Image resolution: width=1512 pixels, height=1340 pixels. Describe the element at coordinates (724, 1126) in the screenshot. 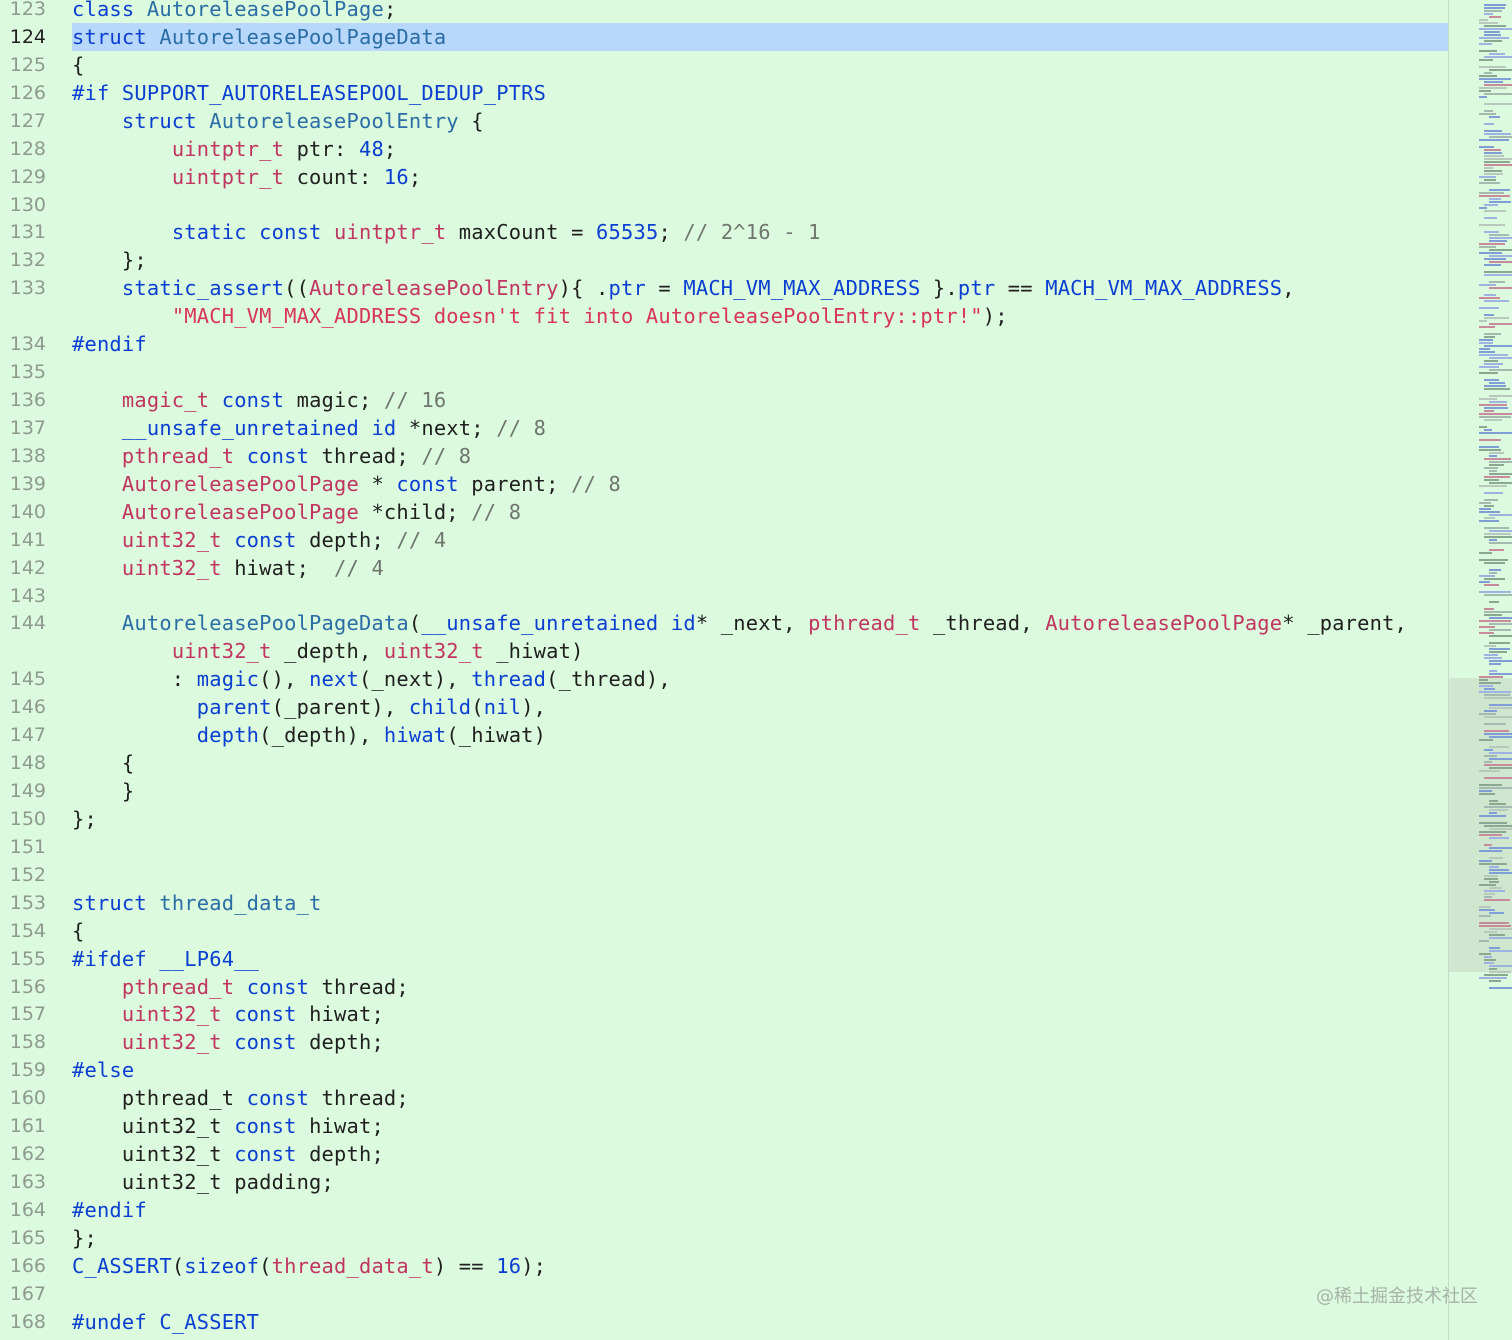

I see `code-line: 161 uint32_t const hiwat;` at that location.